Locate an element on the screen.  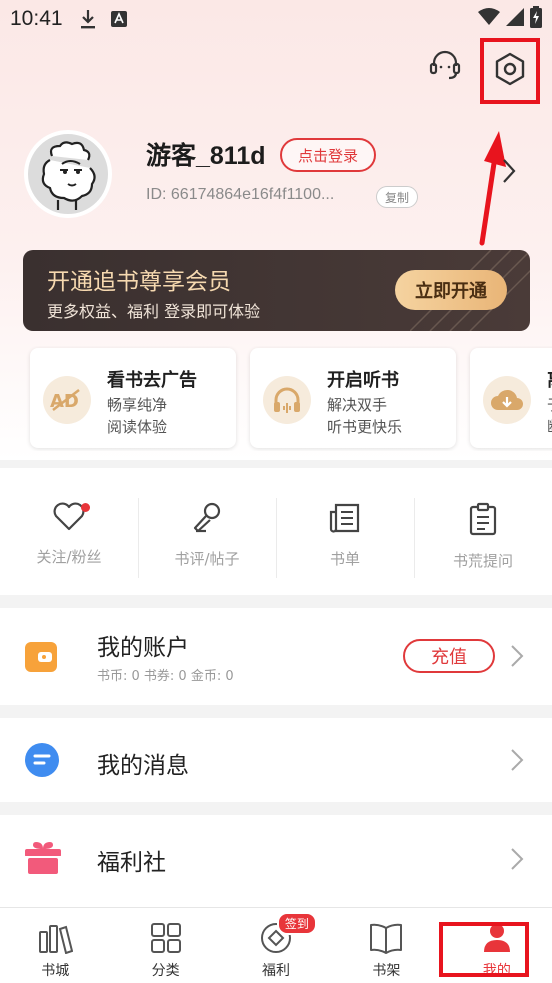
feature-title: 看书去广告 is located at coordinates (152, 380).